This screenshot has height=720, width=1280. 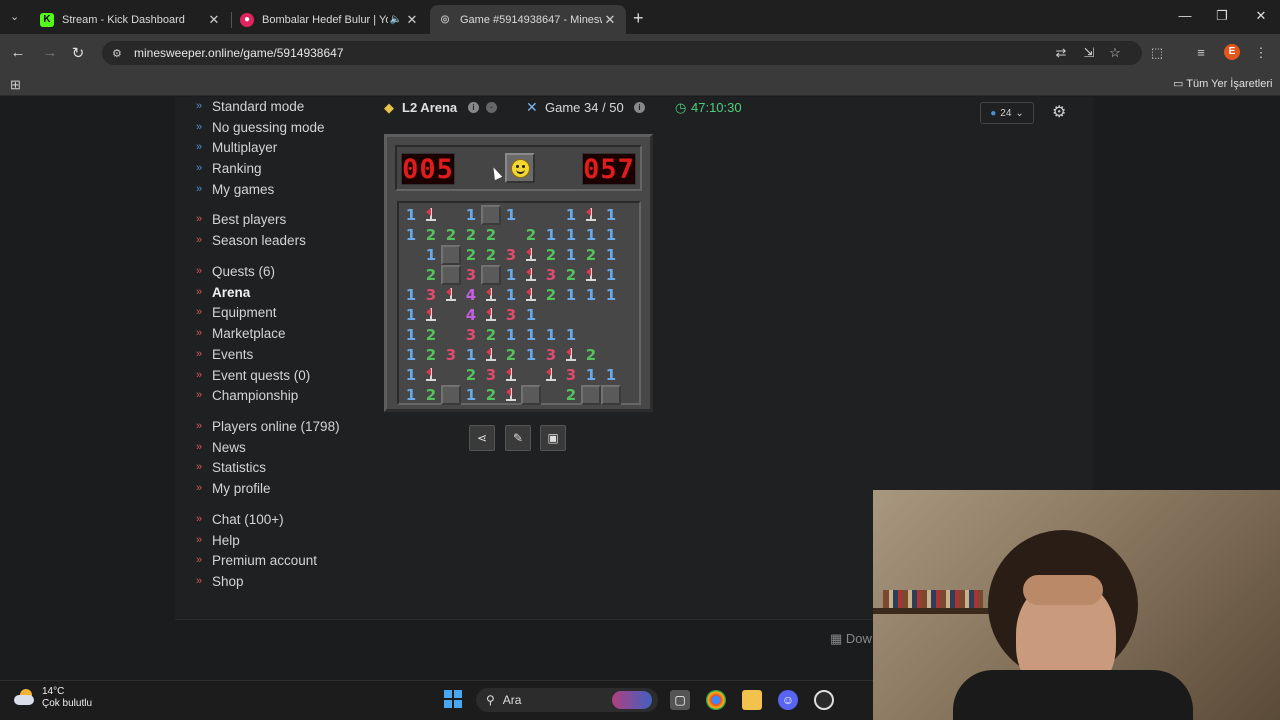 I want to click on windows-start-icon, so click(x=453, y=699).